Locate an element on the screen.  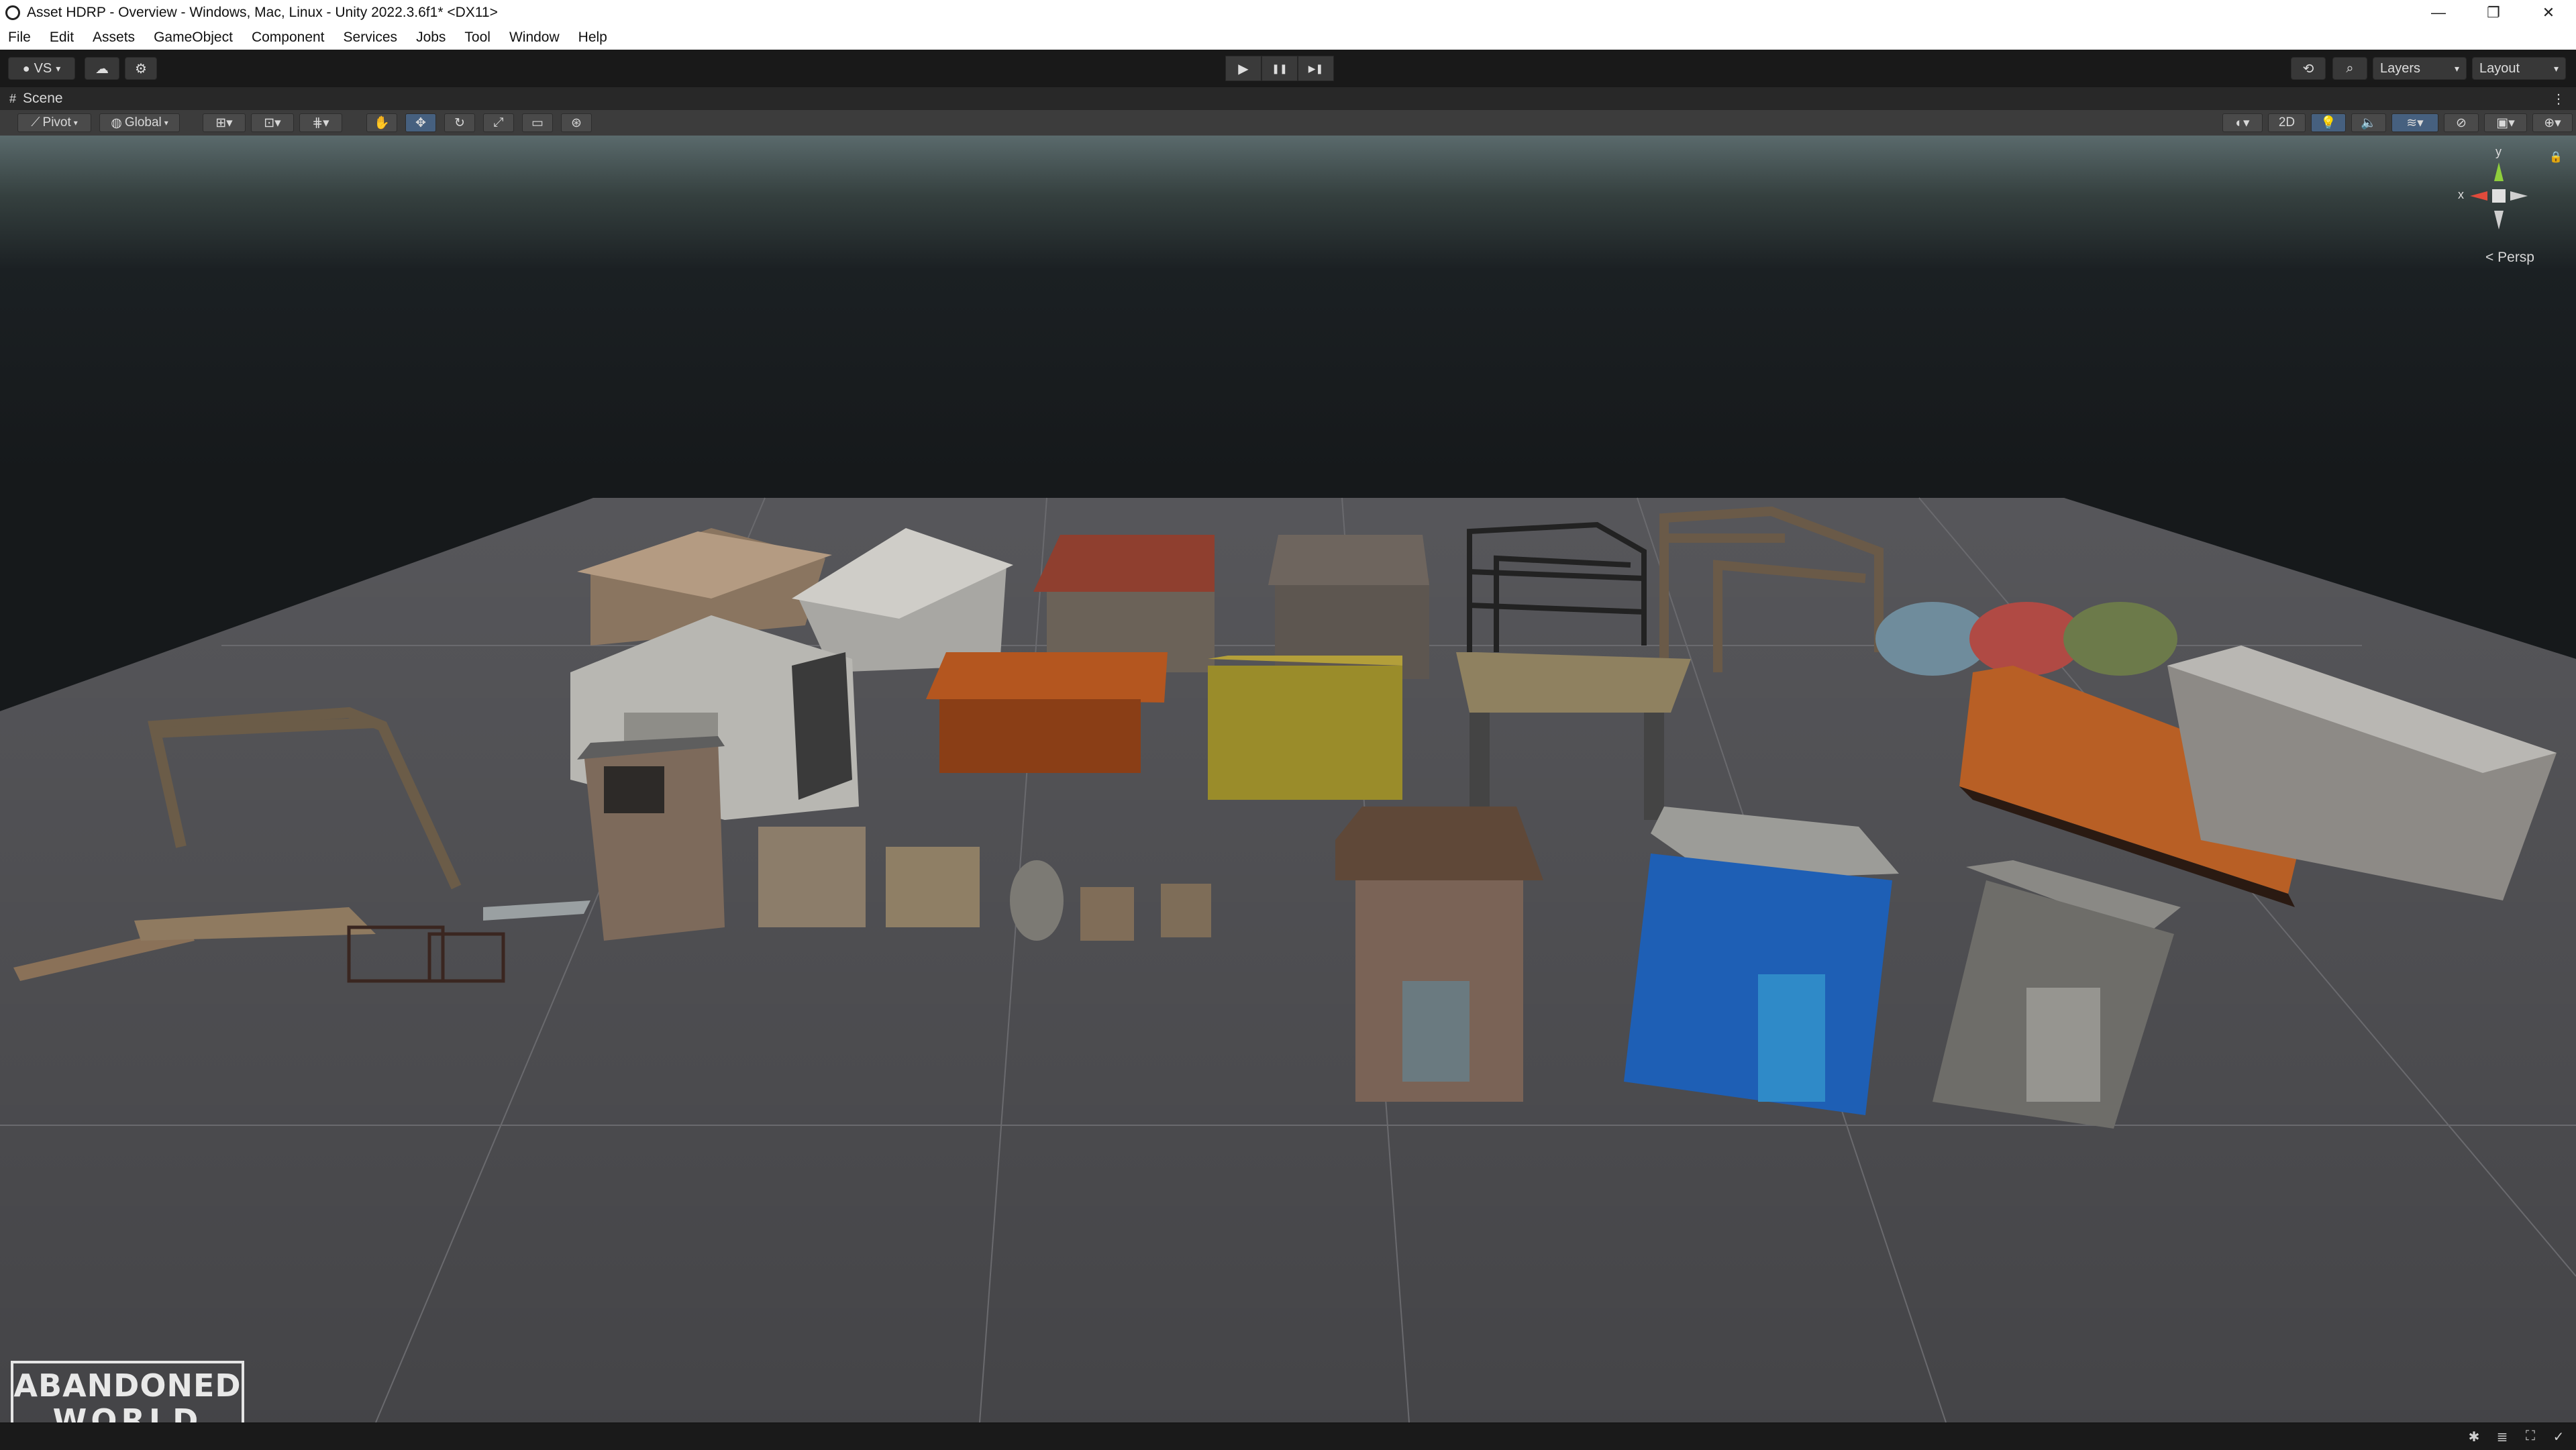
gear-icon: ⚙ is located at coordinates (141, 68).